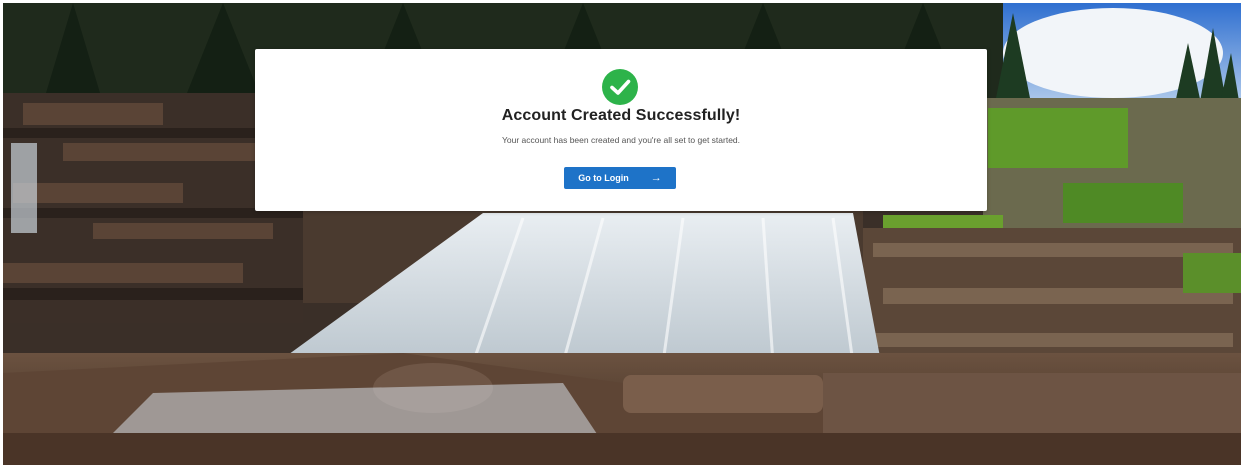  I want to click on go-to-login-button: Go to Login →, so click(620, 178).